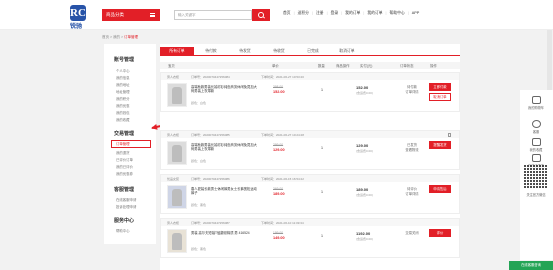  Describe the element at coordinates (210, 178) in the screenshot. I see `order-number: 订单号：2020070447256086` at that location.